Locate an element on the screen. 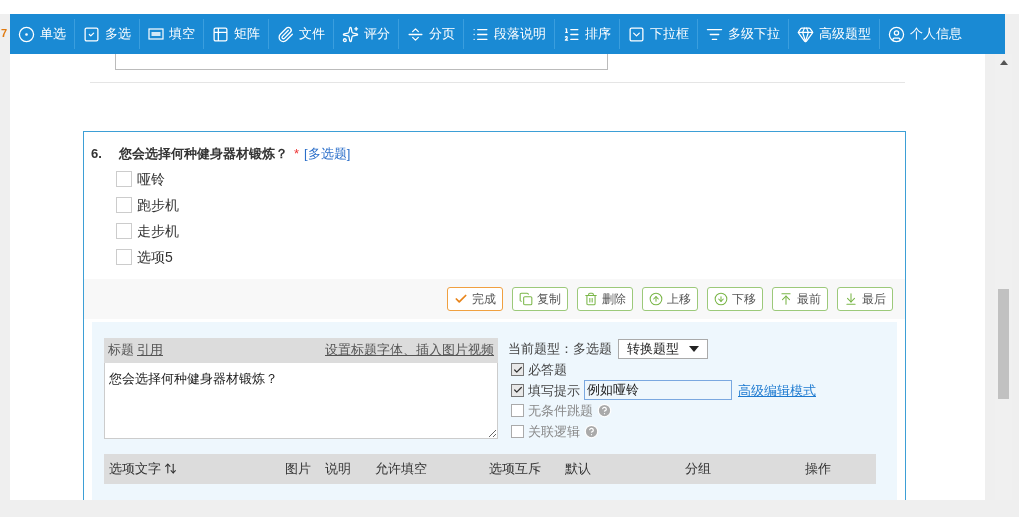 This screenshot has height=517, width=1019. toolbar-button: 多选 is located at coordinates (106, 34).